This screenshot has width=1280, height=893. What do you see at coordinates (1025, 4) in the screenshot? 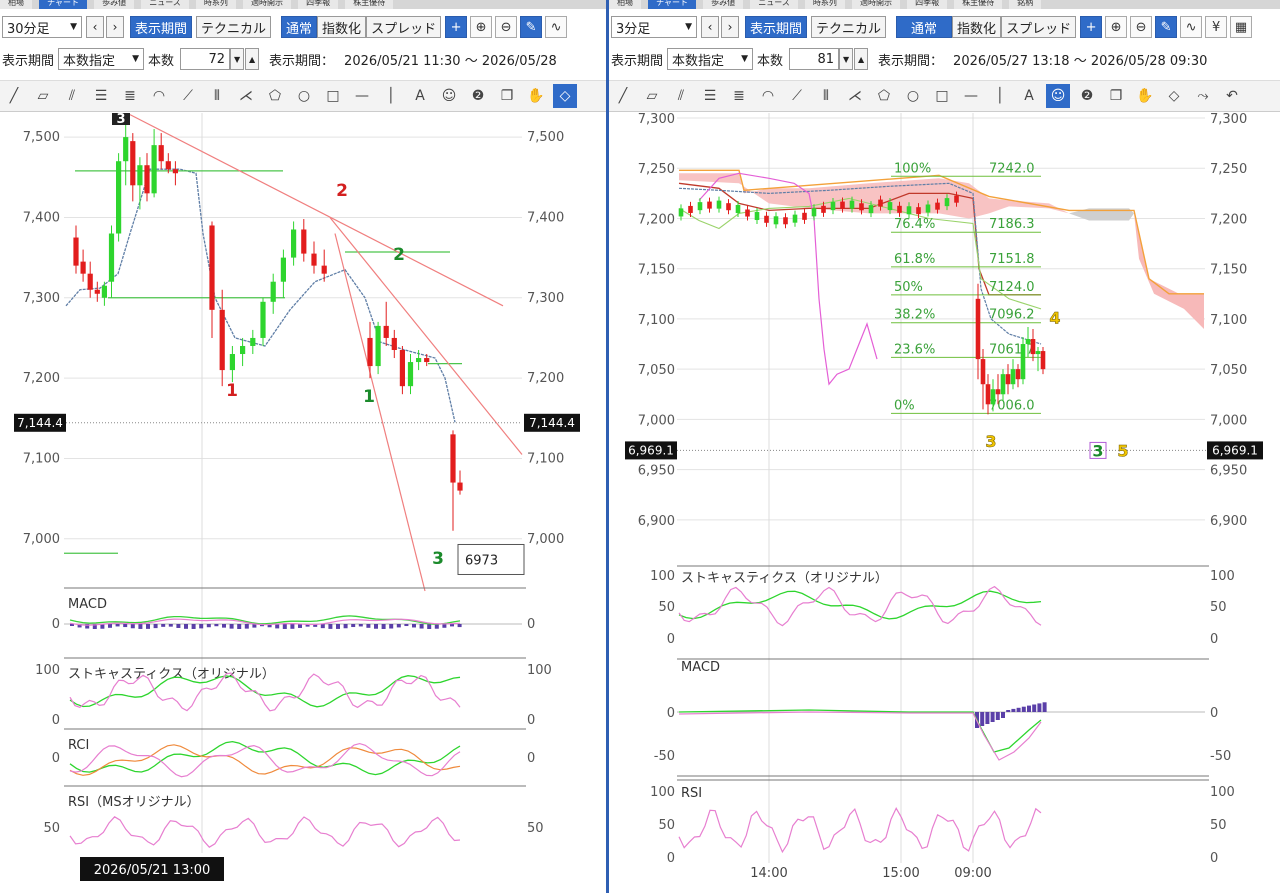
I see `tab-stock: 銘柄` at bounding box center [1025, 4].